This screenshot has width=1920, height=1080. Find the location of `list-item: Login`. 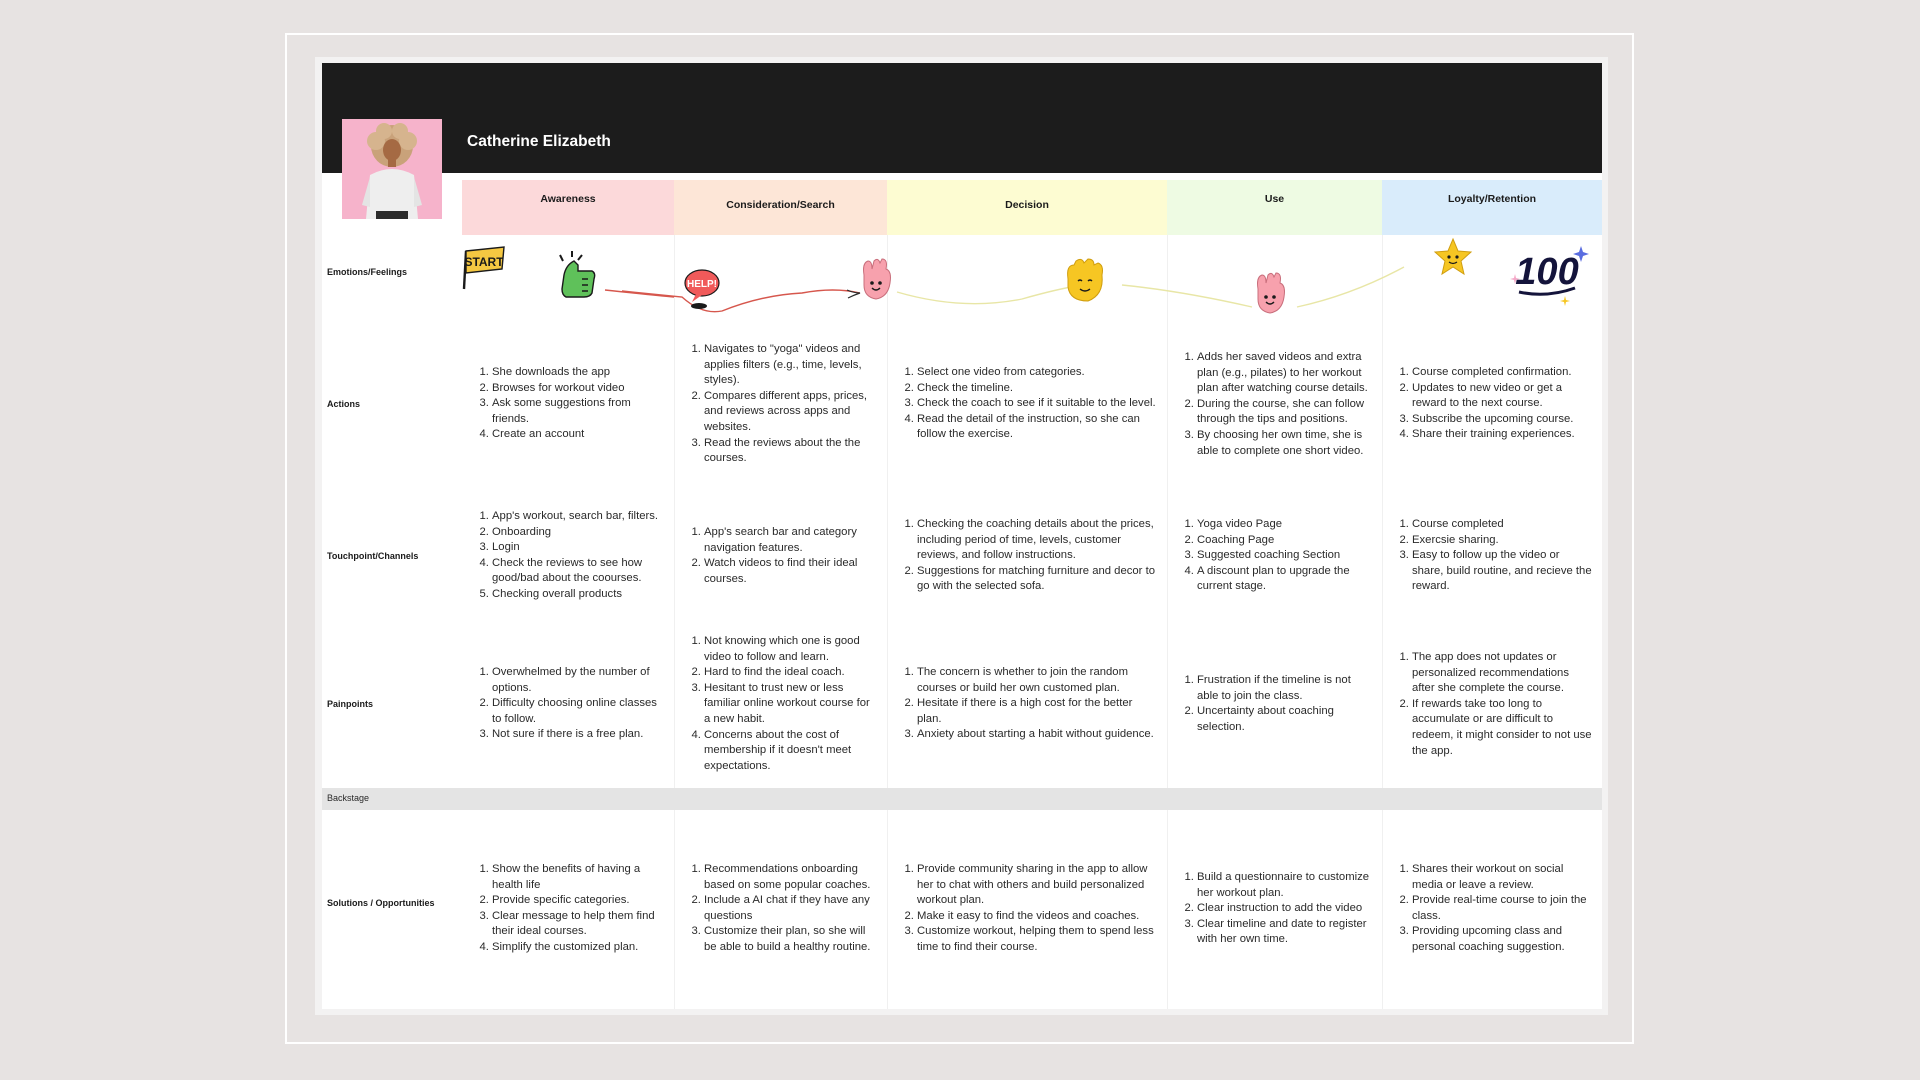

list-item: Login is located at coordinates (579, 548).